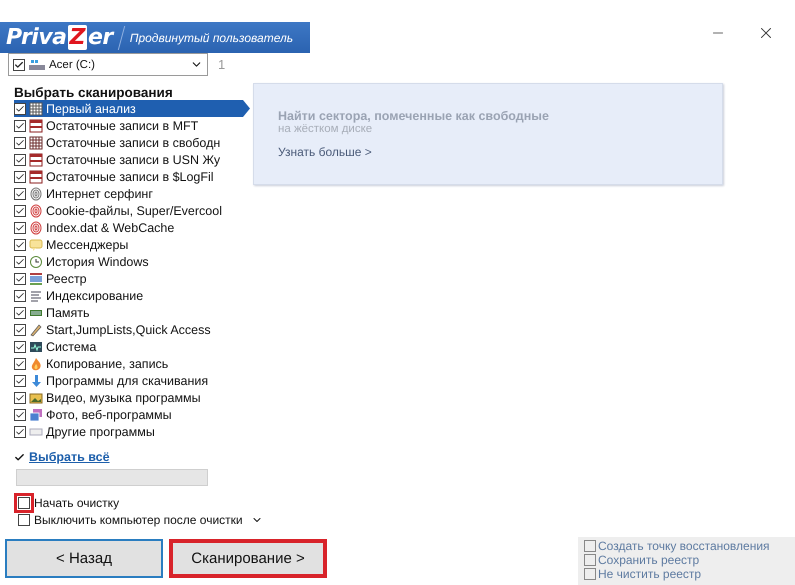 This screenshot has width=795, height=585. Describe the element at coordinates (684, 546) in the screenshot. I see `option-label: Создать точку восстановления` at that location.